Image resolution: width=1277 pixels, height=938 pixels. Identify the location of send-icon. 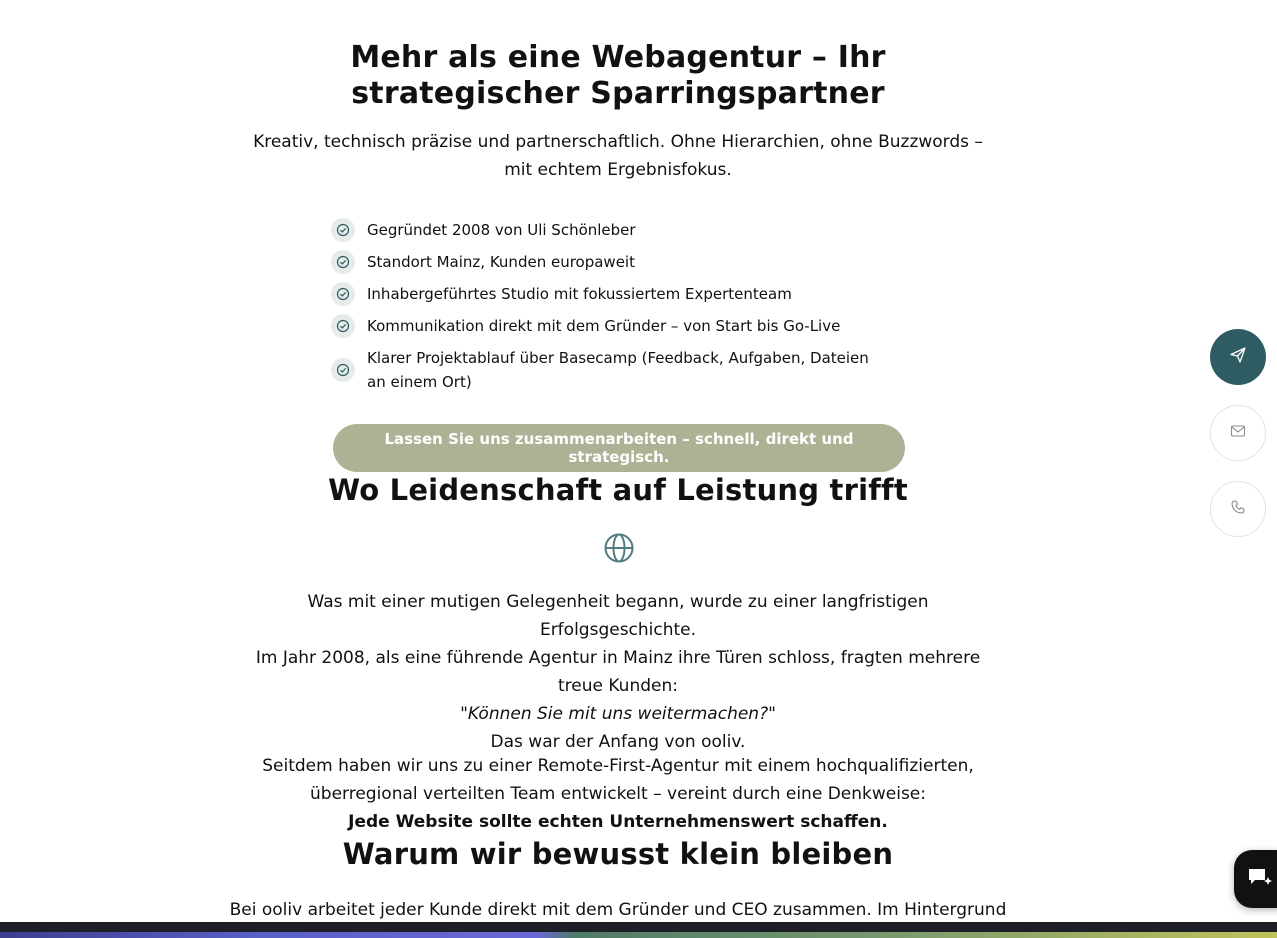
(1238, 357).